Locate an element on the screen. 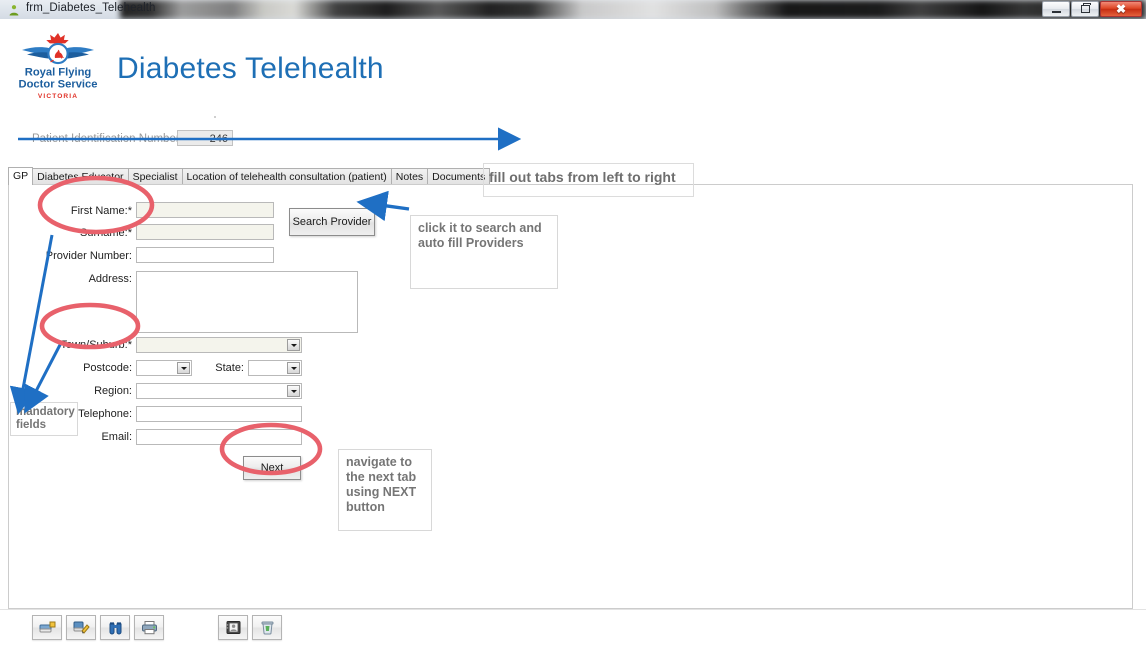 The height and width of the screenshot is (652, 1146). region-combo is located at coordinates (219, 391).